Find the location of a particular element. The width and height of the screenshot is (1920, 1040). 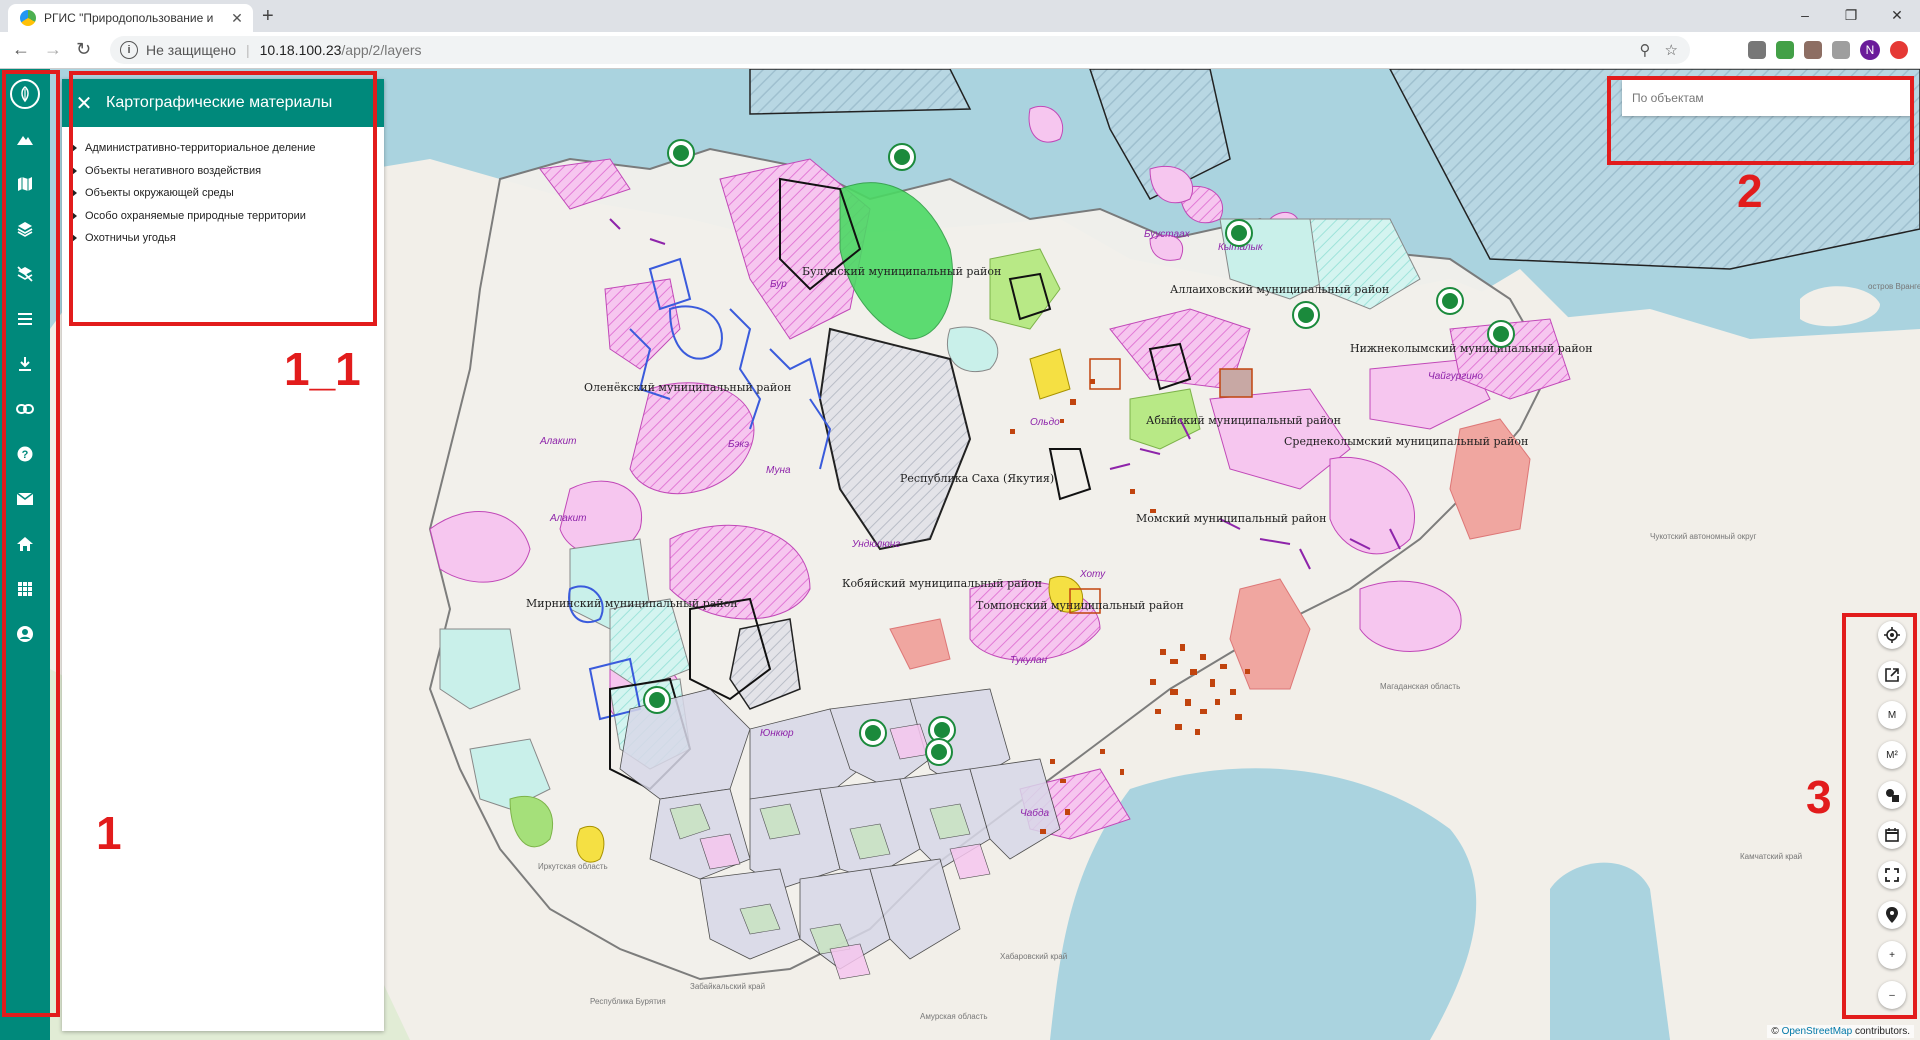

map-label-khabarovsk: Хабаровский край is located at coordinates (1033, 956).